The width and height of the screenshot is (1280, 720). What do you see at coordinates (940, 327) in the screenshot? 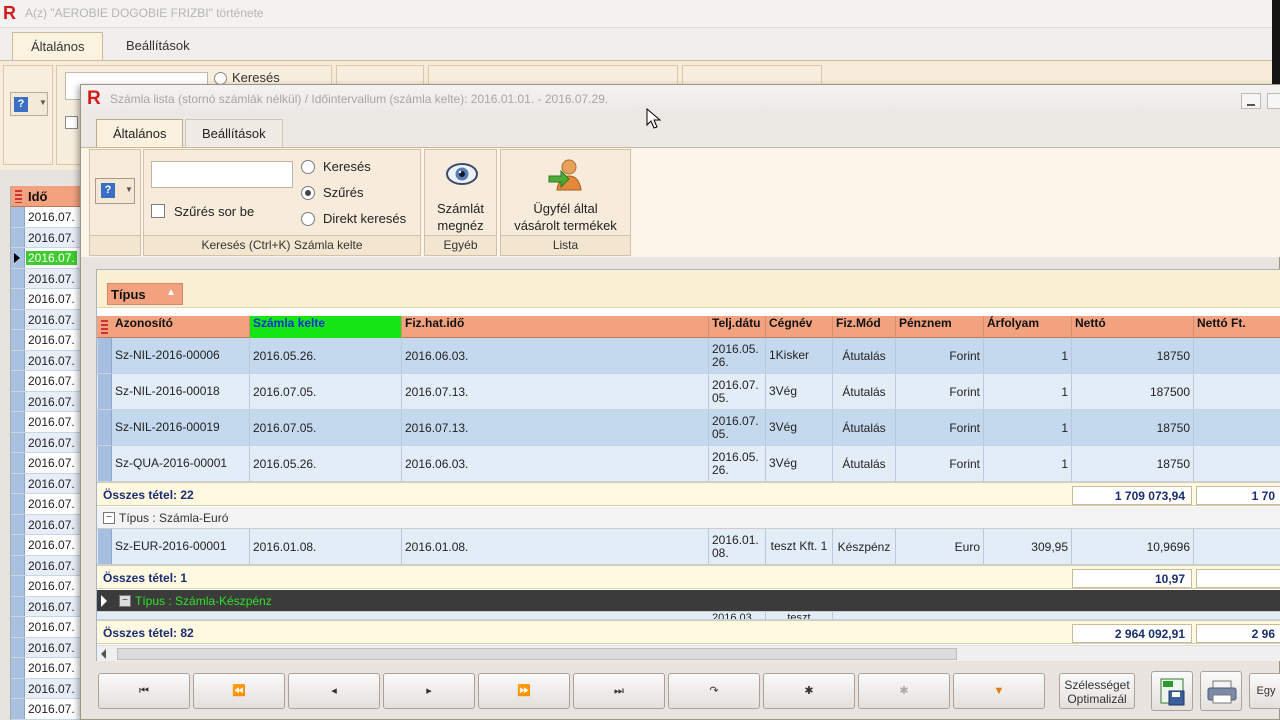
I see `col-header-currency: Pénznem` at bounding box center [940, 327].